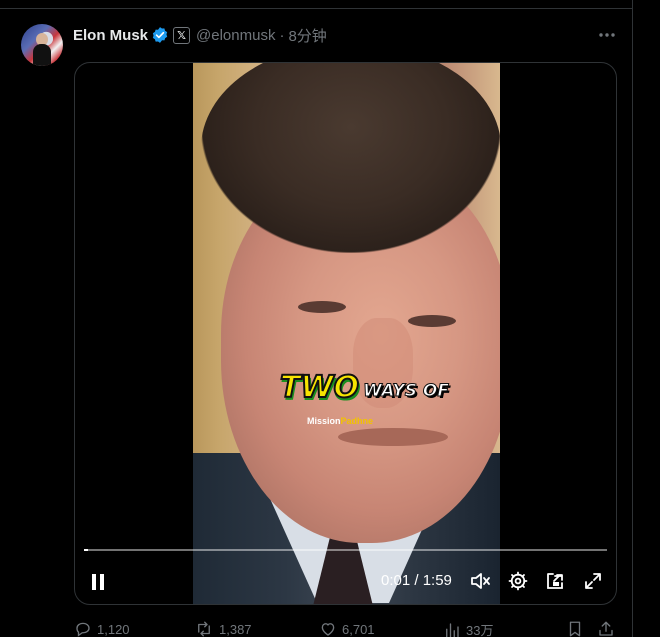 The width and height of the screenshot is (660, 637). What do you see at coordinates (480, 581) in the screenshot?
I see `mute-icon` at bounding box center [480, 581].